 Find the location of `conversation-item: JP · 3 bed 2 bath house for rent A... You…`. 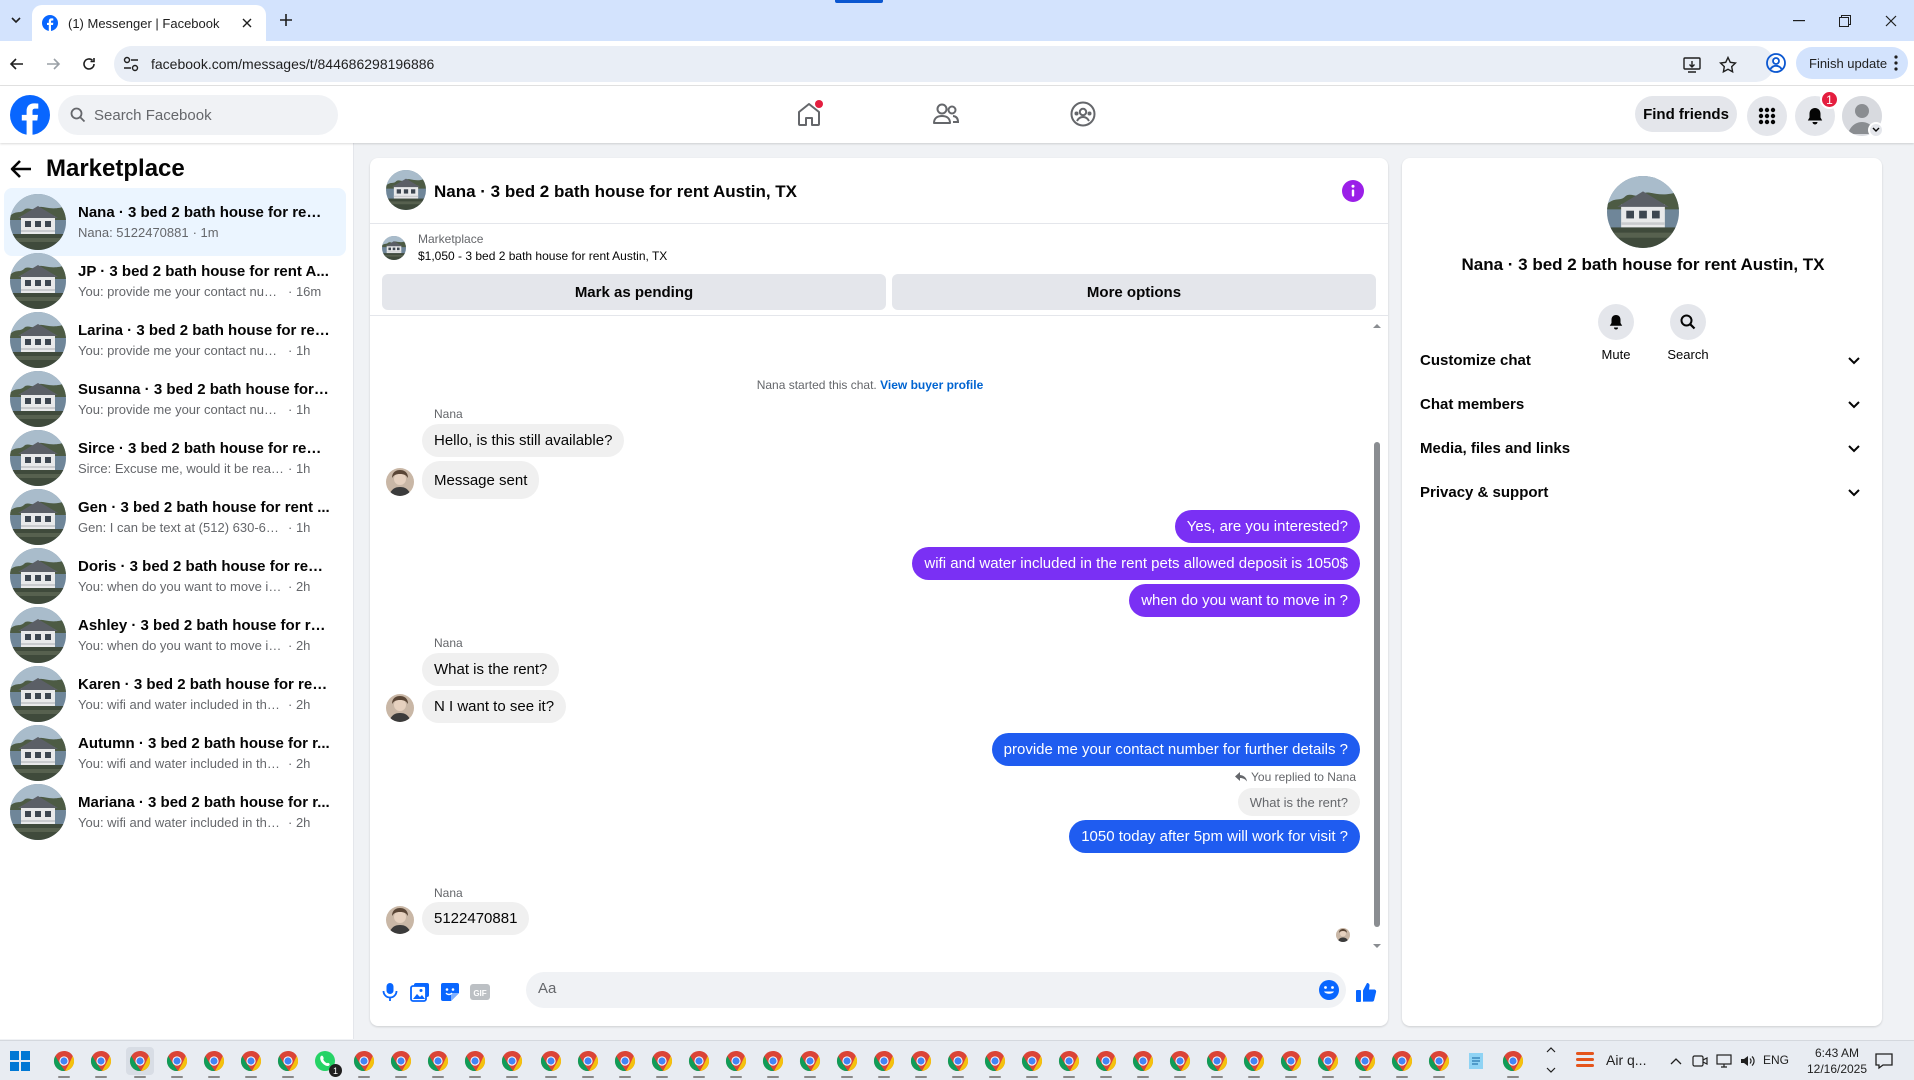

conversation-item: JP · 3 bed 2 bath house for rent A... You… is located at coordinates (175, 281).